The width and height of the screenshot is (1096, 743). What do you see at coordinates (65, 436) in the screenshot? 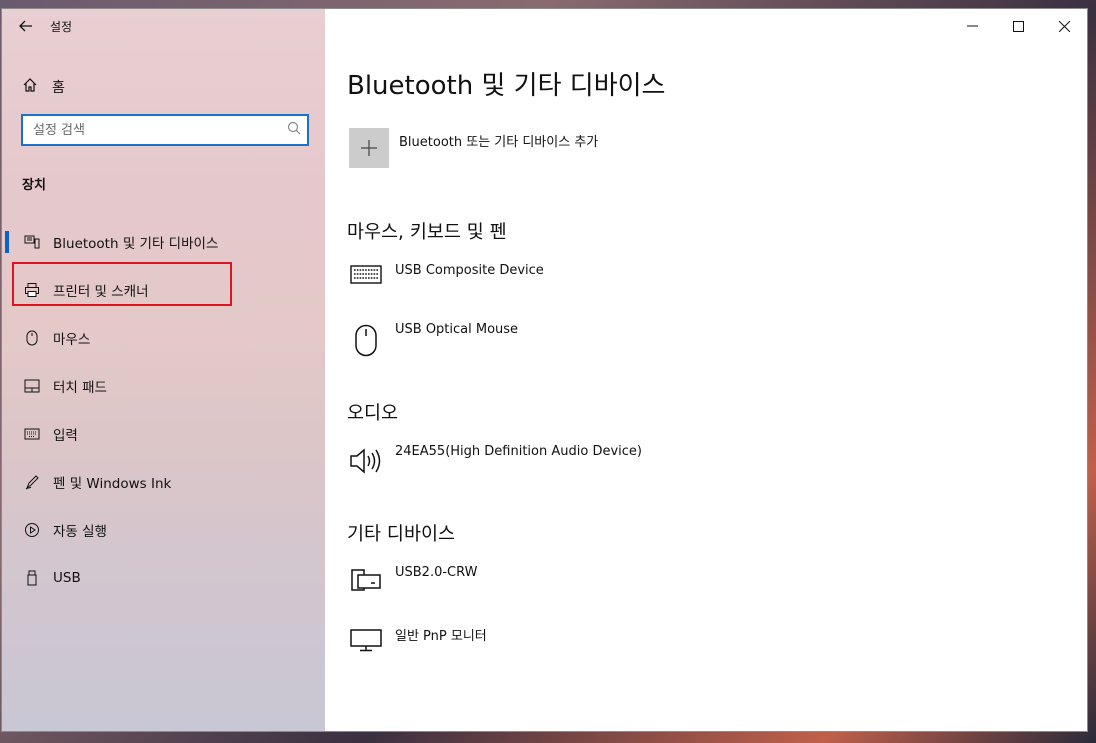
I see `sidebar-item-label: 입력` at bounding box center [65, 436].